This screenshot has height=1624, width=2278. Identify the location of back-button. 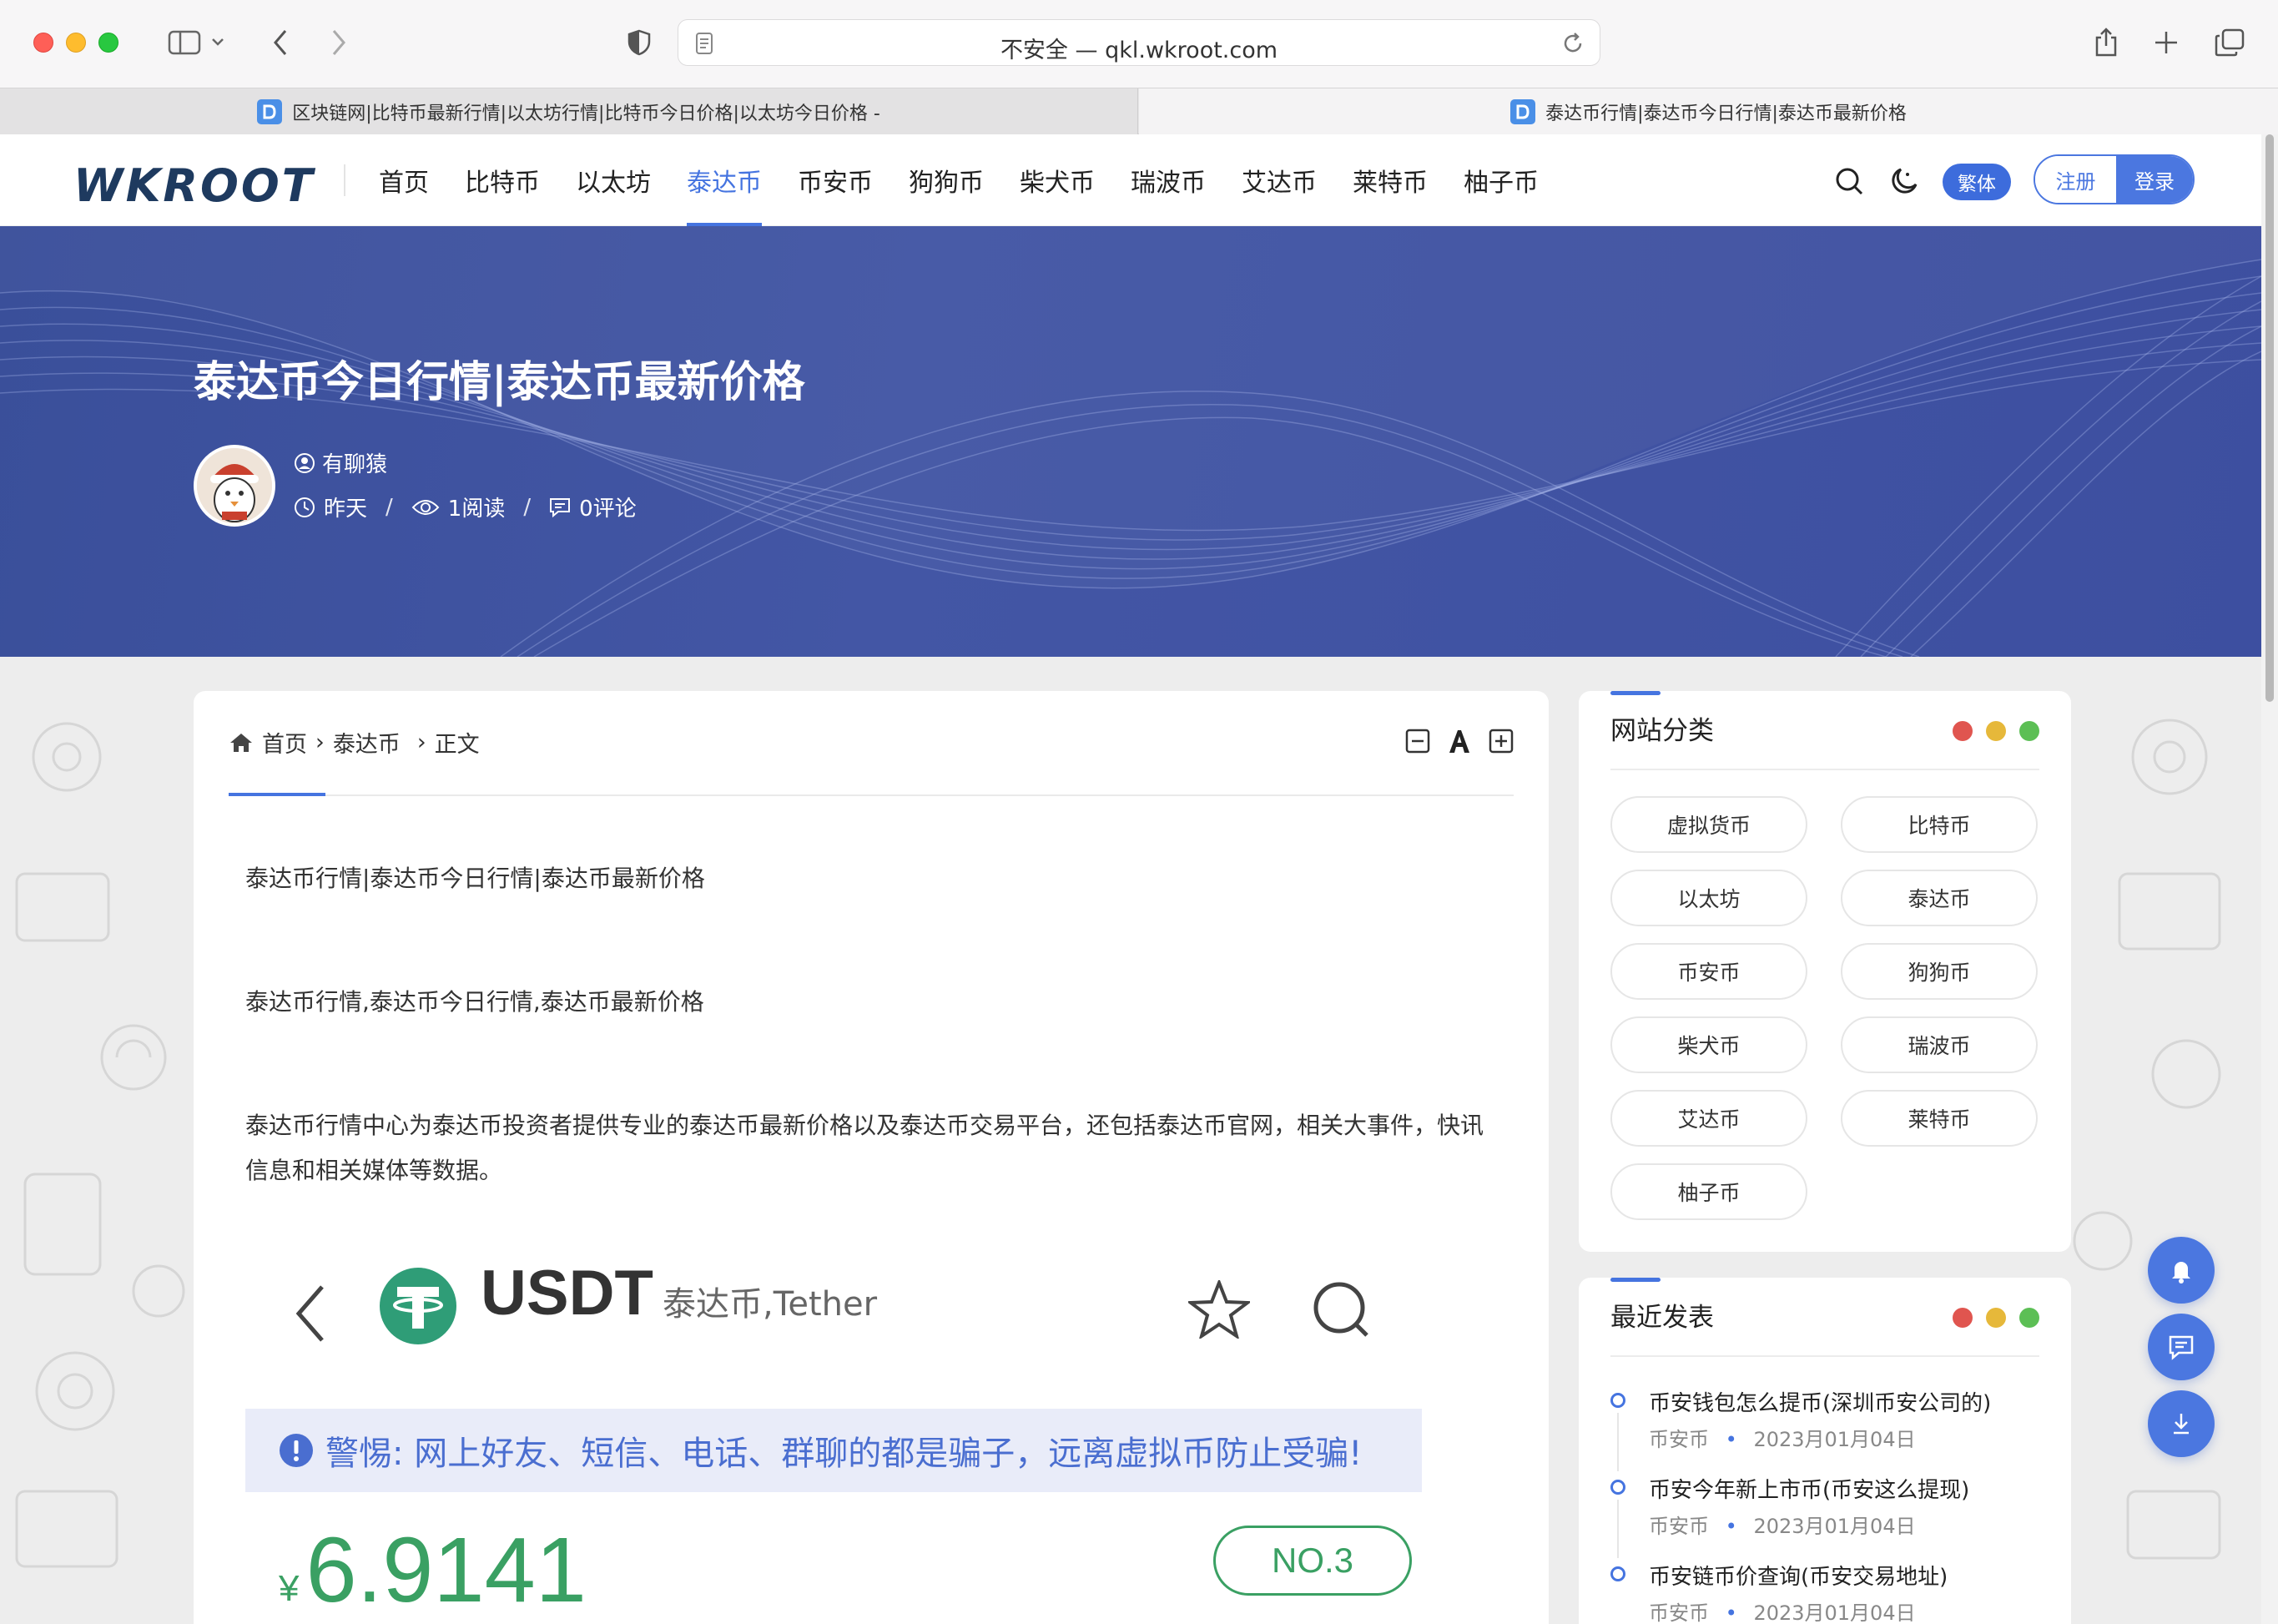
(280, 42).